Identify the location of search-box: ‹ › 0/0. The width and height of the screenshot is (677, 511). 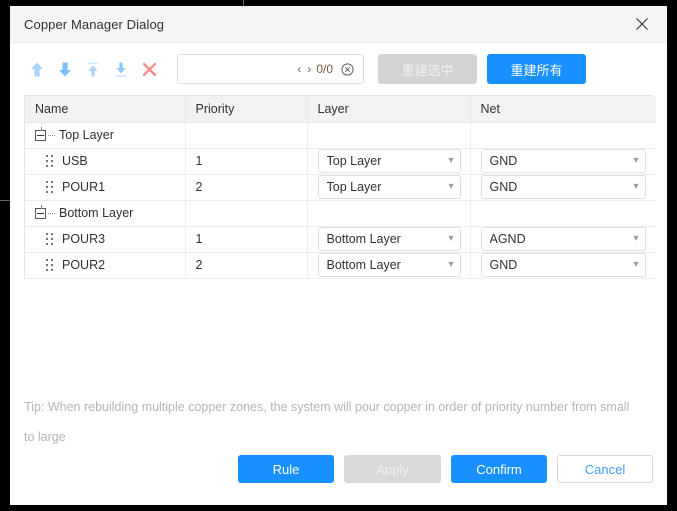
(270, 69).